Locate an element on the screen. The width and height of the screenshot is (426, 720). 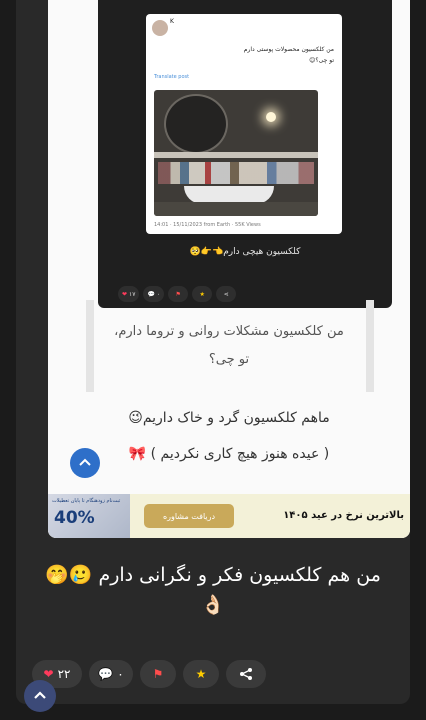
phone-comment-pill: 💬 ۰ is located at coordinates (154, 294).